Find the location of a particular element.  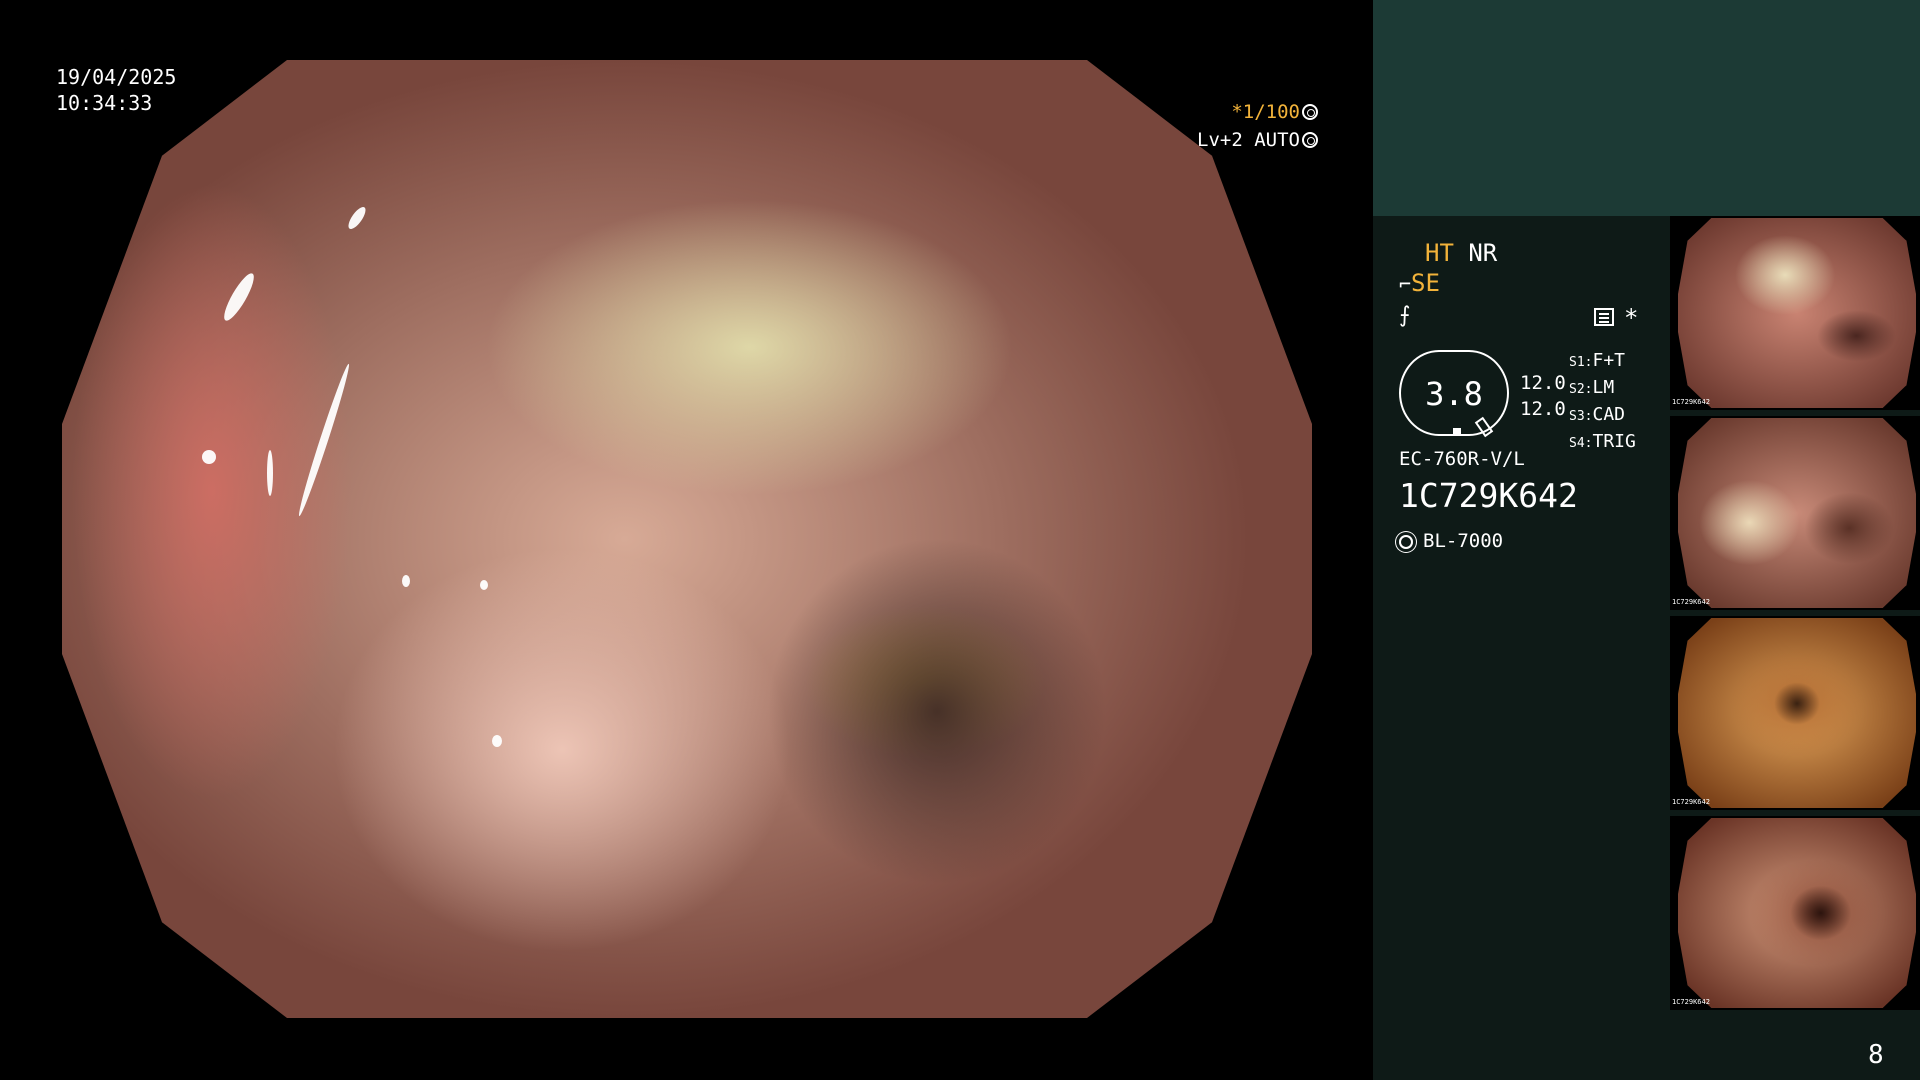

scope-switch-settings: S1:F+T S2:LM S3:CAD S4:TRIG is located at coordinates (1602, 402).